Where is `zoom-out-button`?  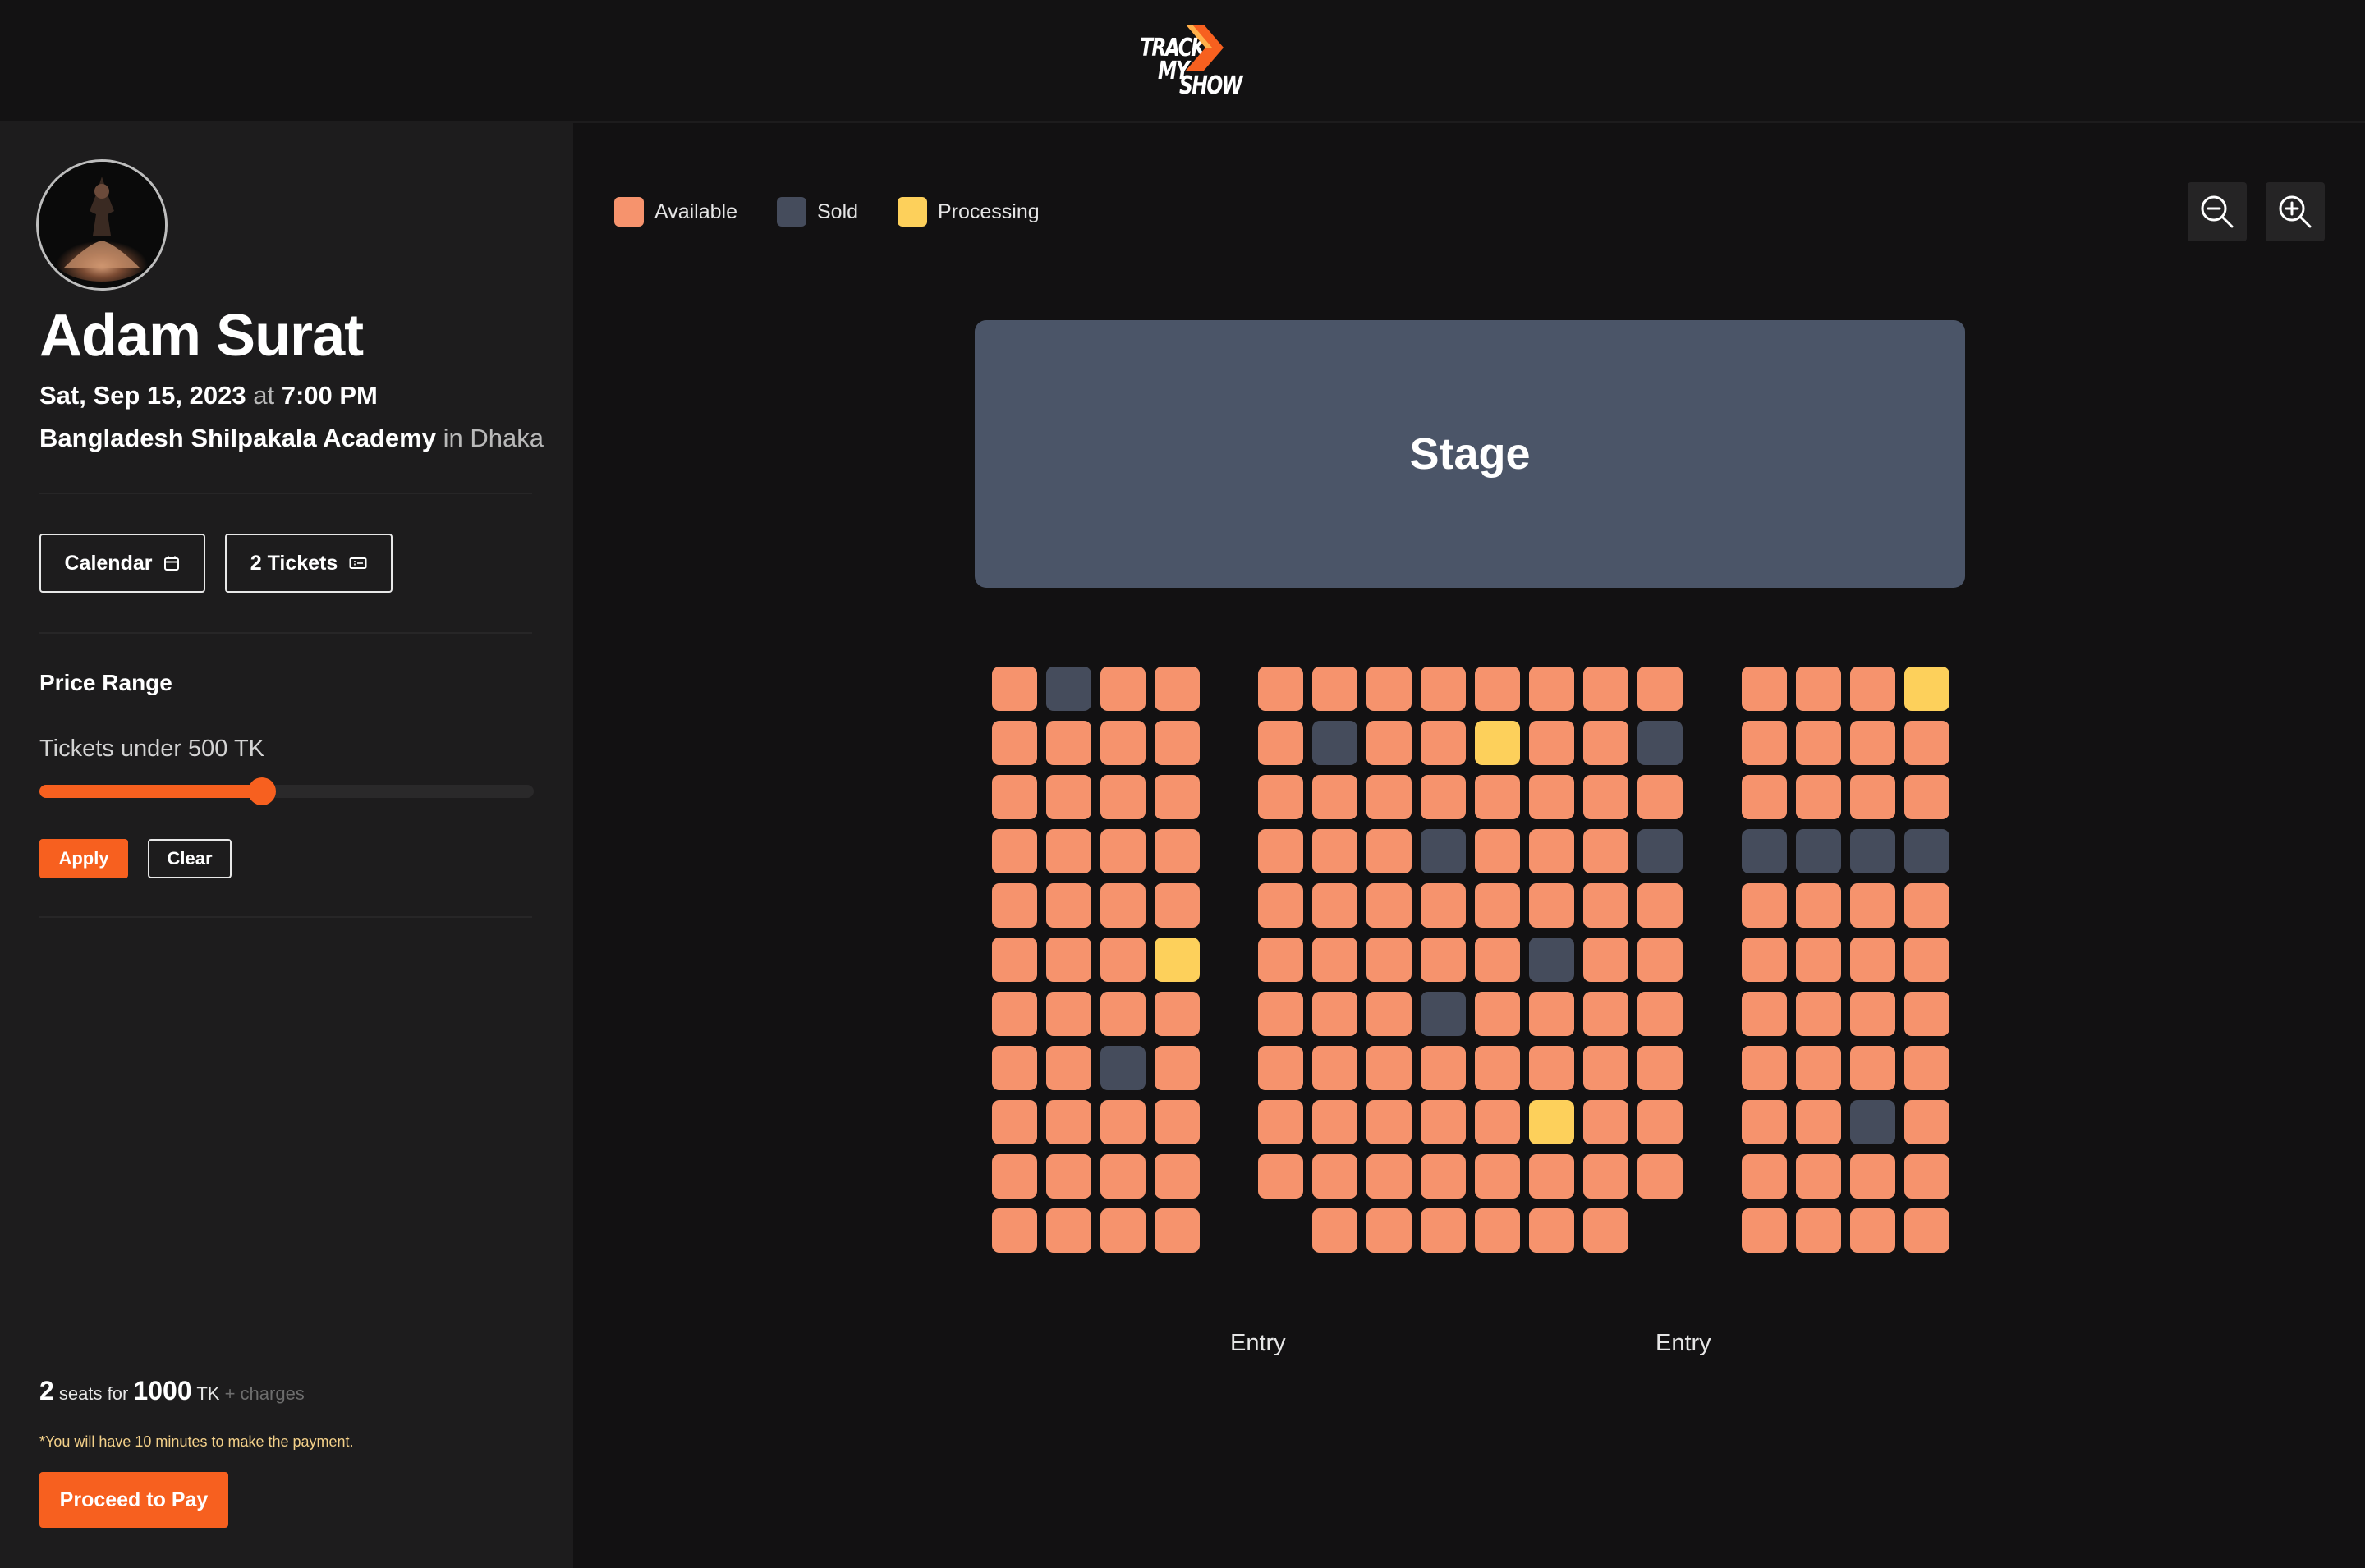 zoom-out-button is located at coordinates (2217, 211).